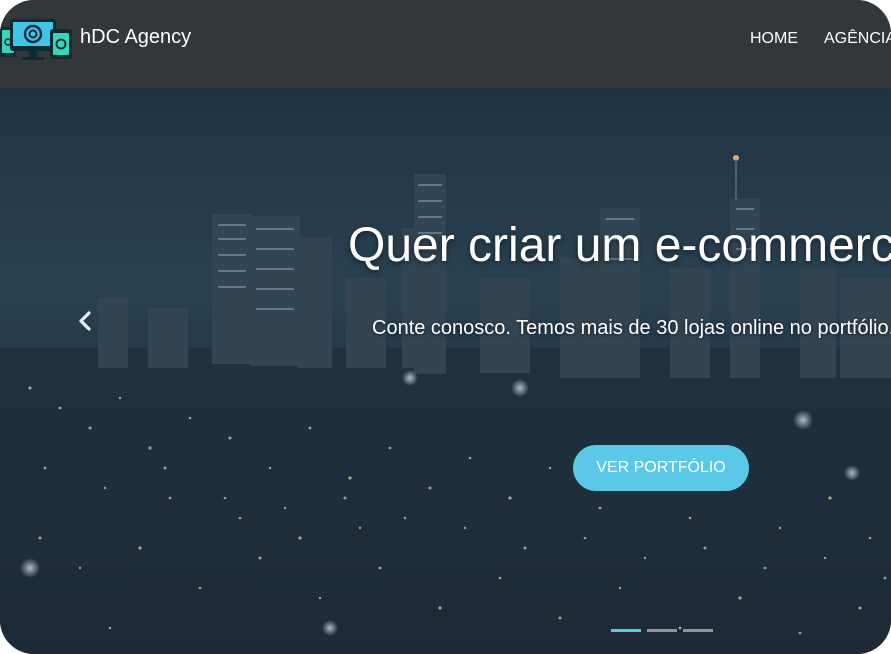  I want to click on brand: hDC Agency, so click(95, 39).